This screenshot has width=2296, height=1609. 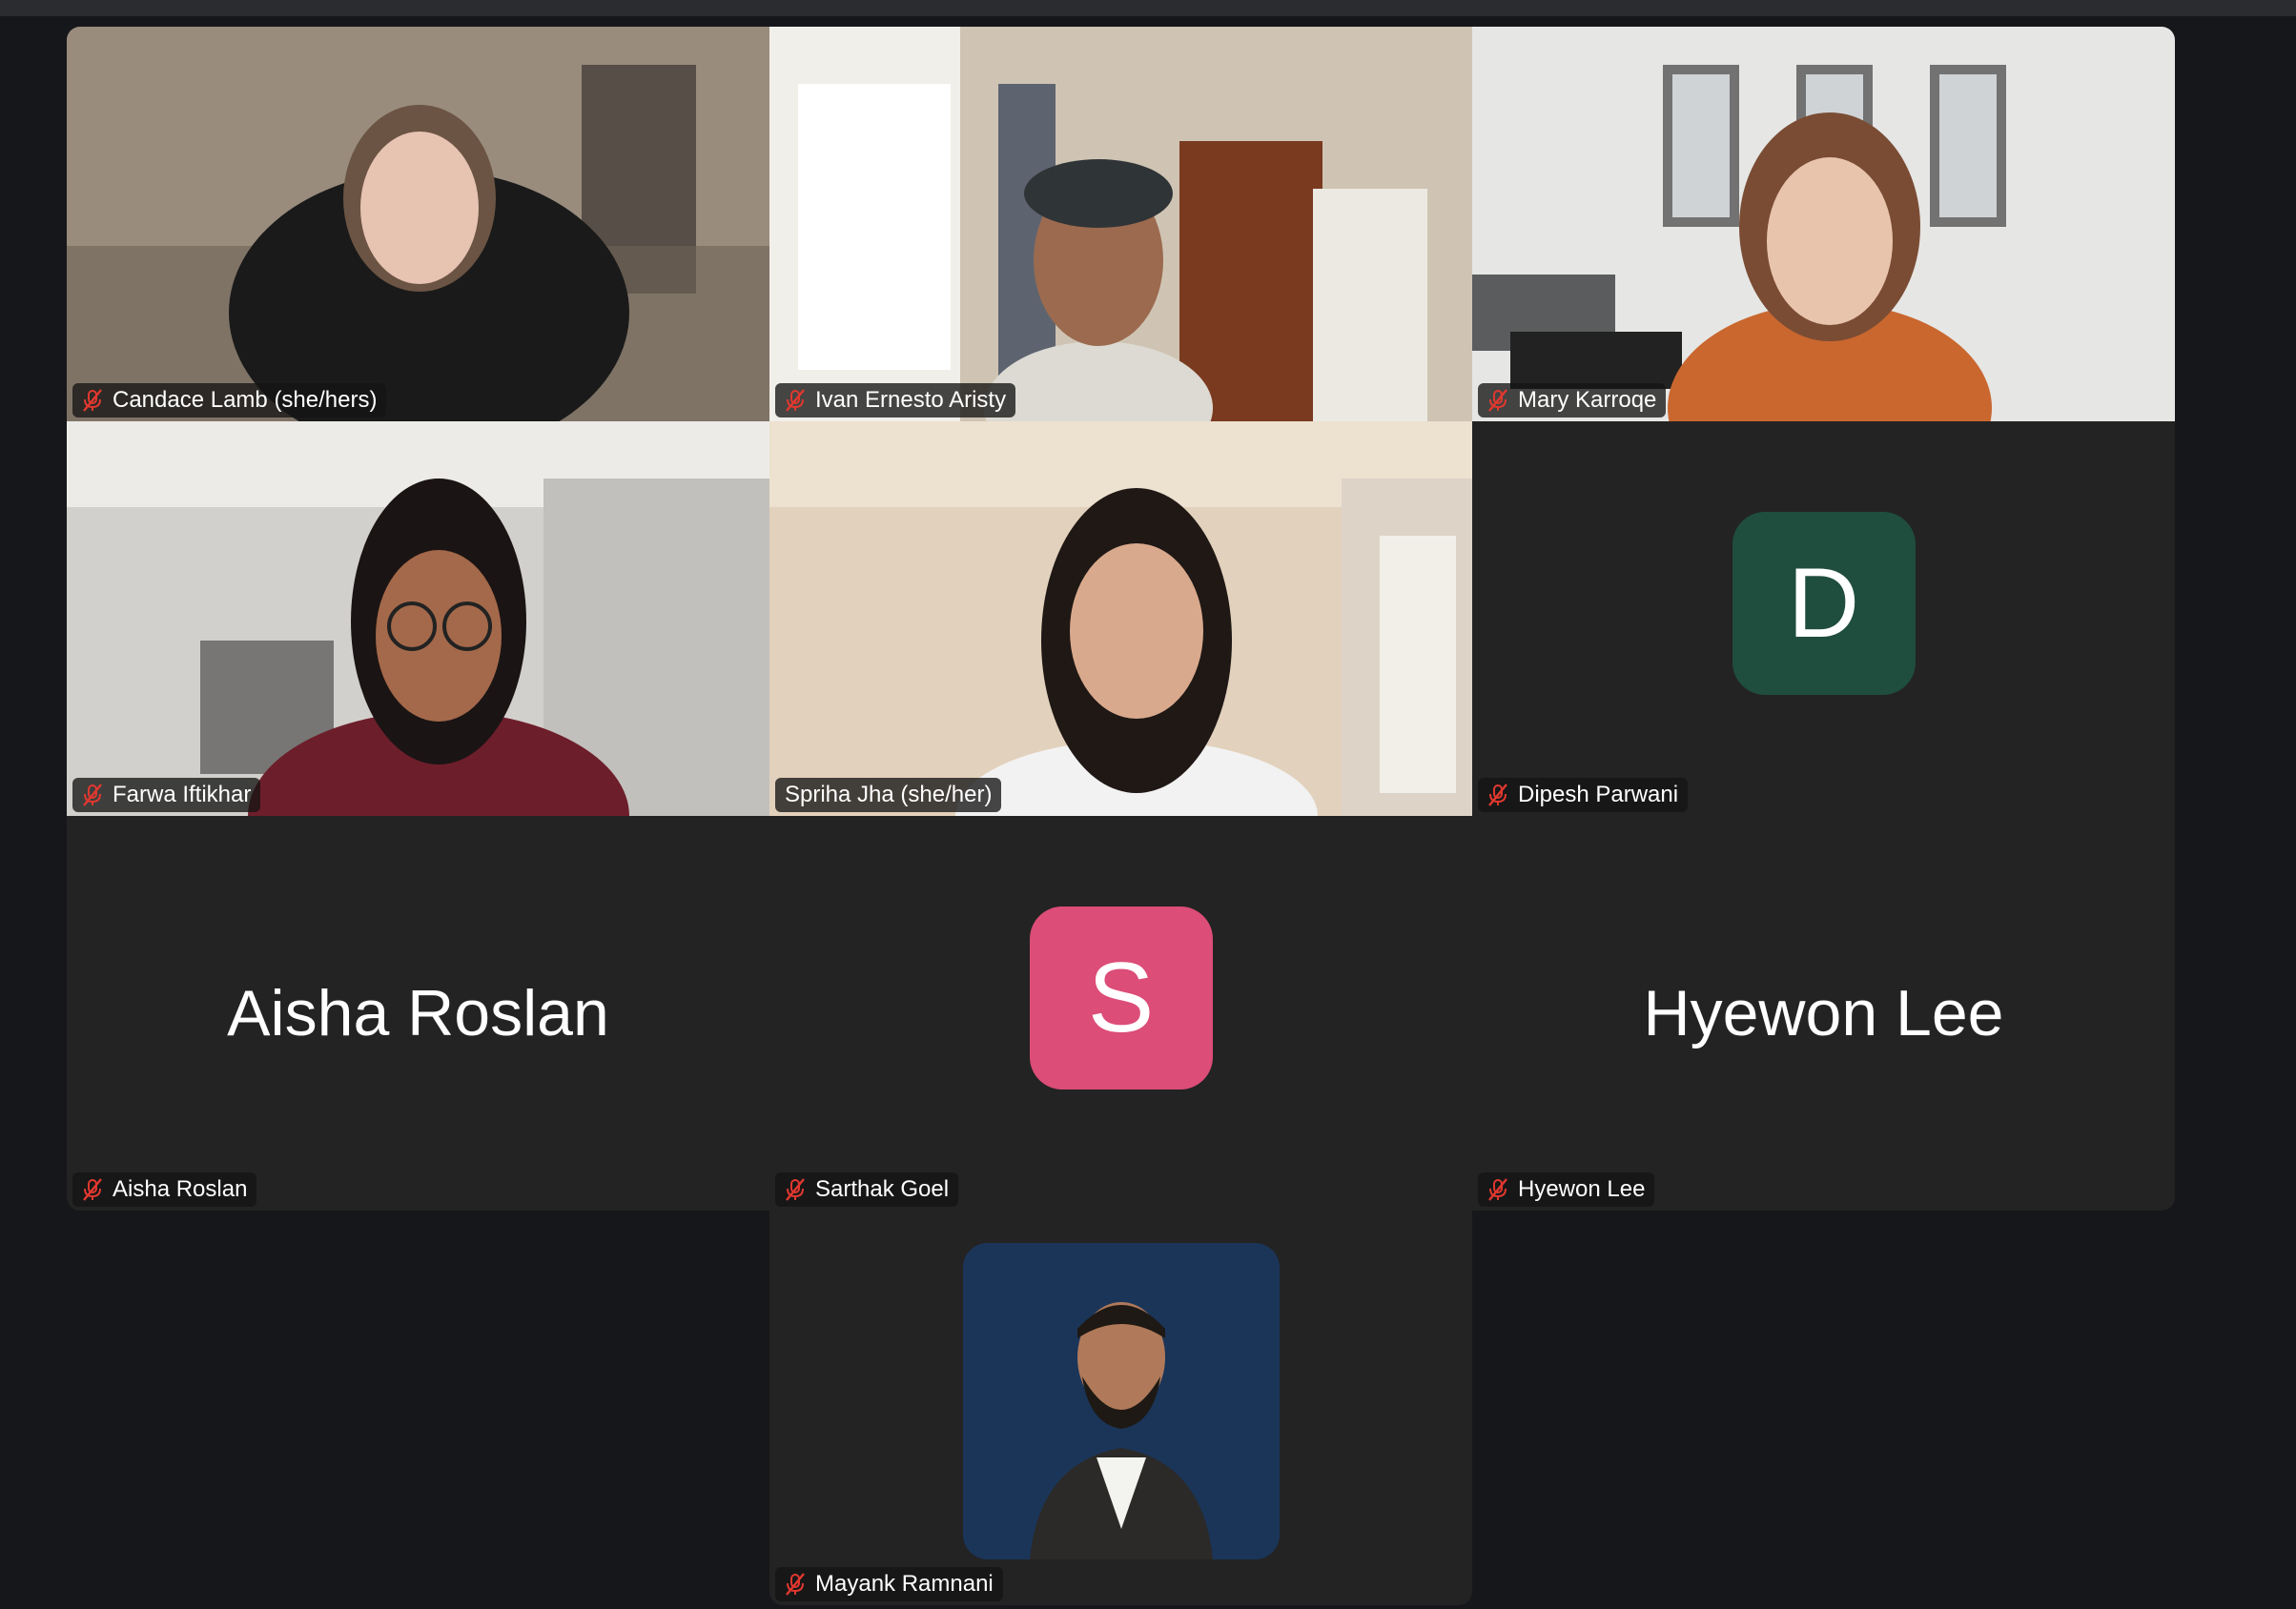 I want to click on participant-nametag: Ivan Ernesto Aristy, so click(x=896, y=400).